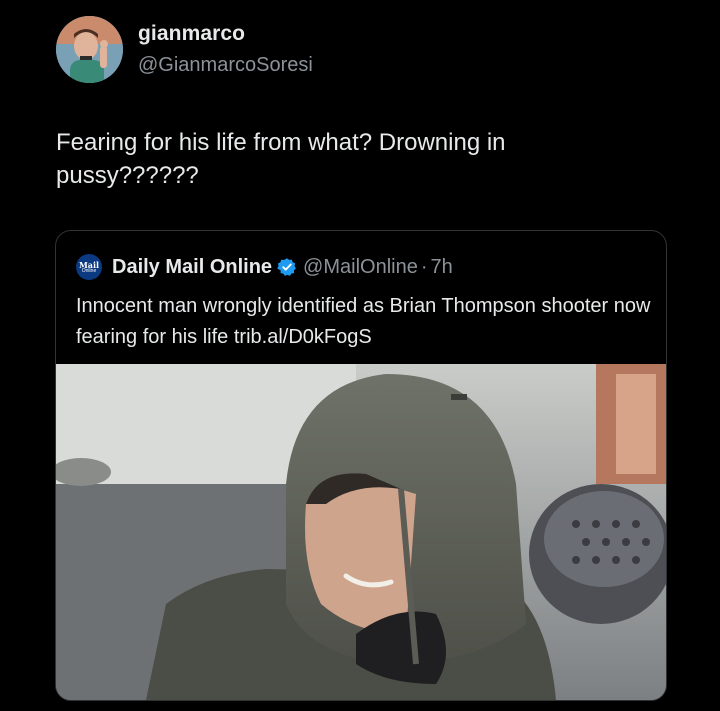 The width and height of the screenshot is (720, 711). What do you see at coordinates (225, 65) in the screenshot?
I see `user-handle: @GianmarcoSoresi` at bounding box center [225, 65].